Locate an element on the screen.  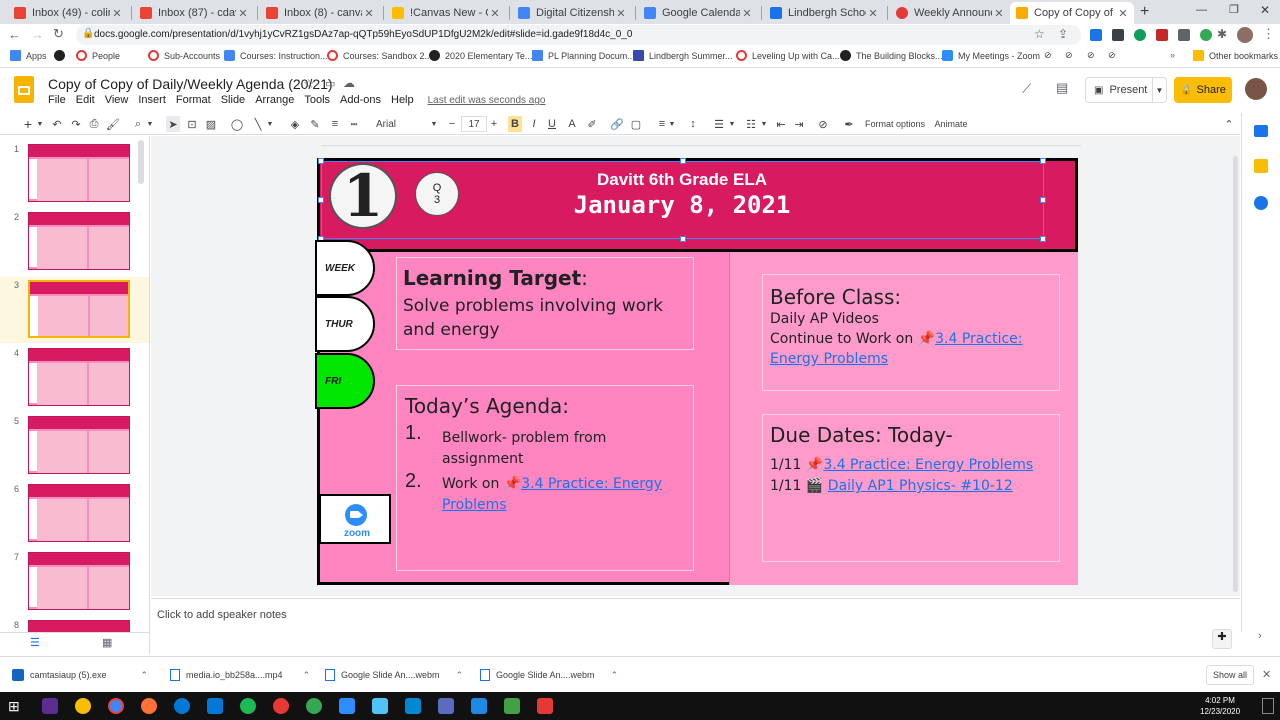
download-item: media.io_bb258a....mp4 ⌃ is located at coordinates (240, 675).